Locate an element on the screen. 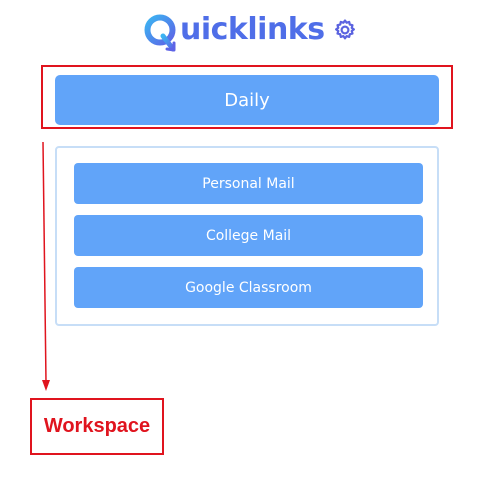  logo-text: uicklinks is located at coordinates (252, 29).